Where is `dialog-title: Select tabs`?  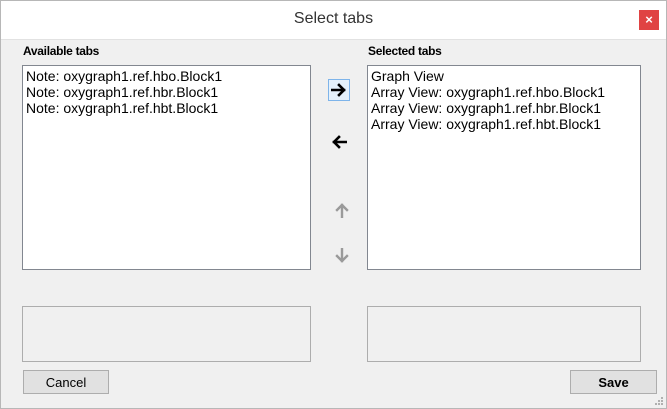 dialog-title: Select tabs is located at coordinates (333, 18).